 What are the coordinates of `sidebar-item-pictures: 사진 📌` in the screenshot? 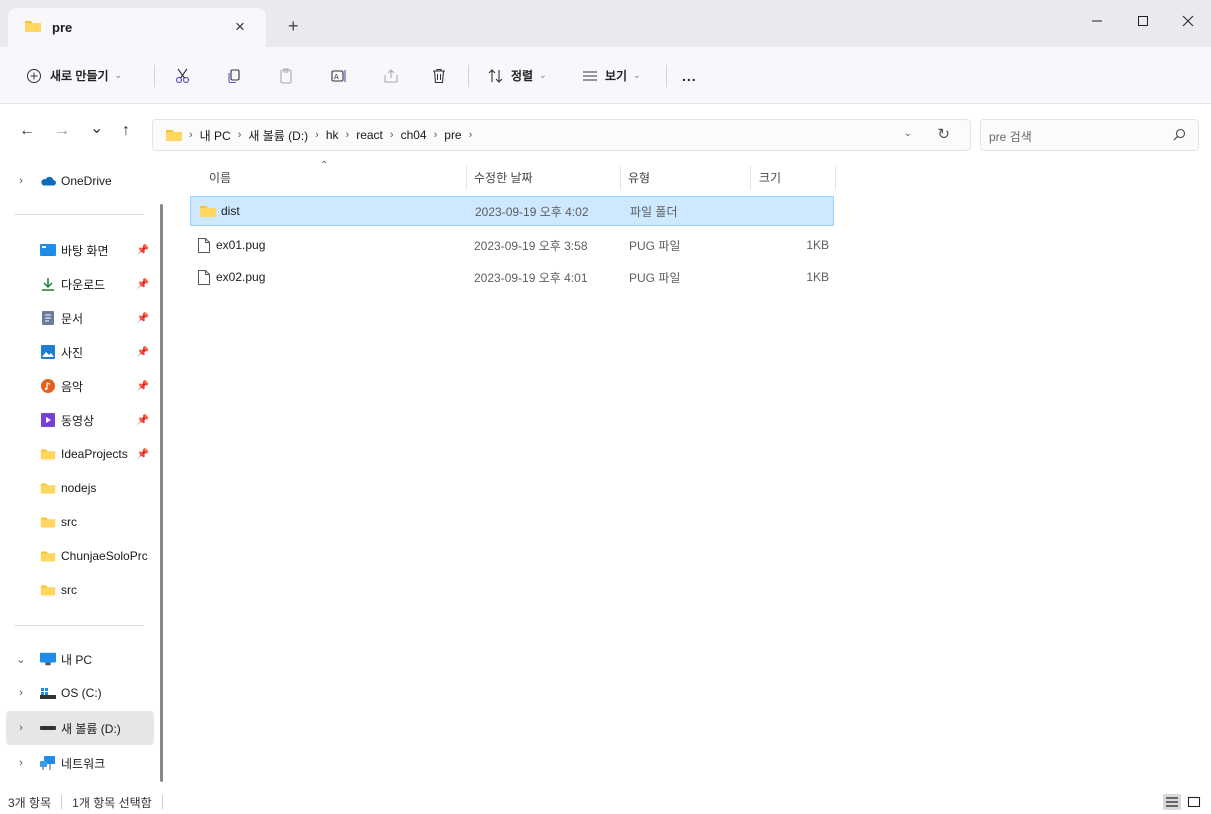 It's located at (77, 352).